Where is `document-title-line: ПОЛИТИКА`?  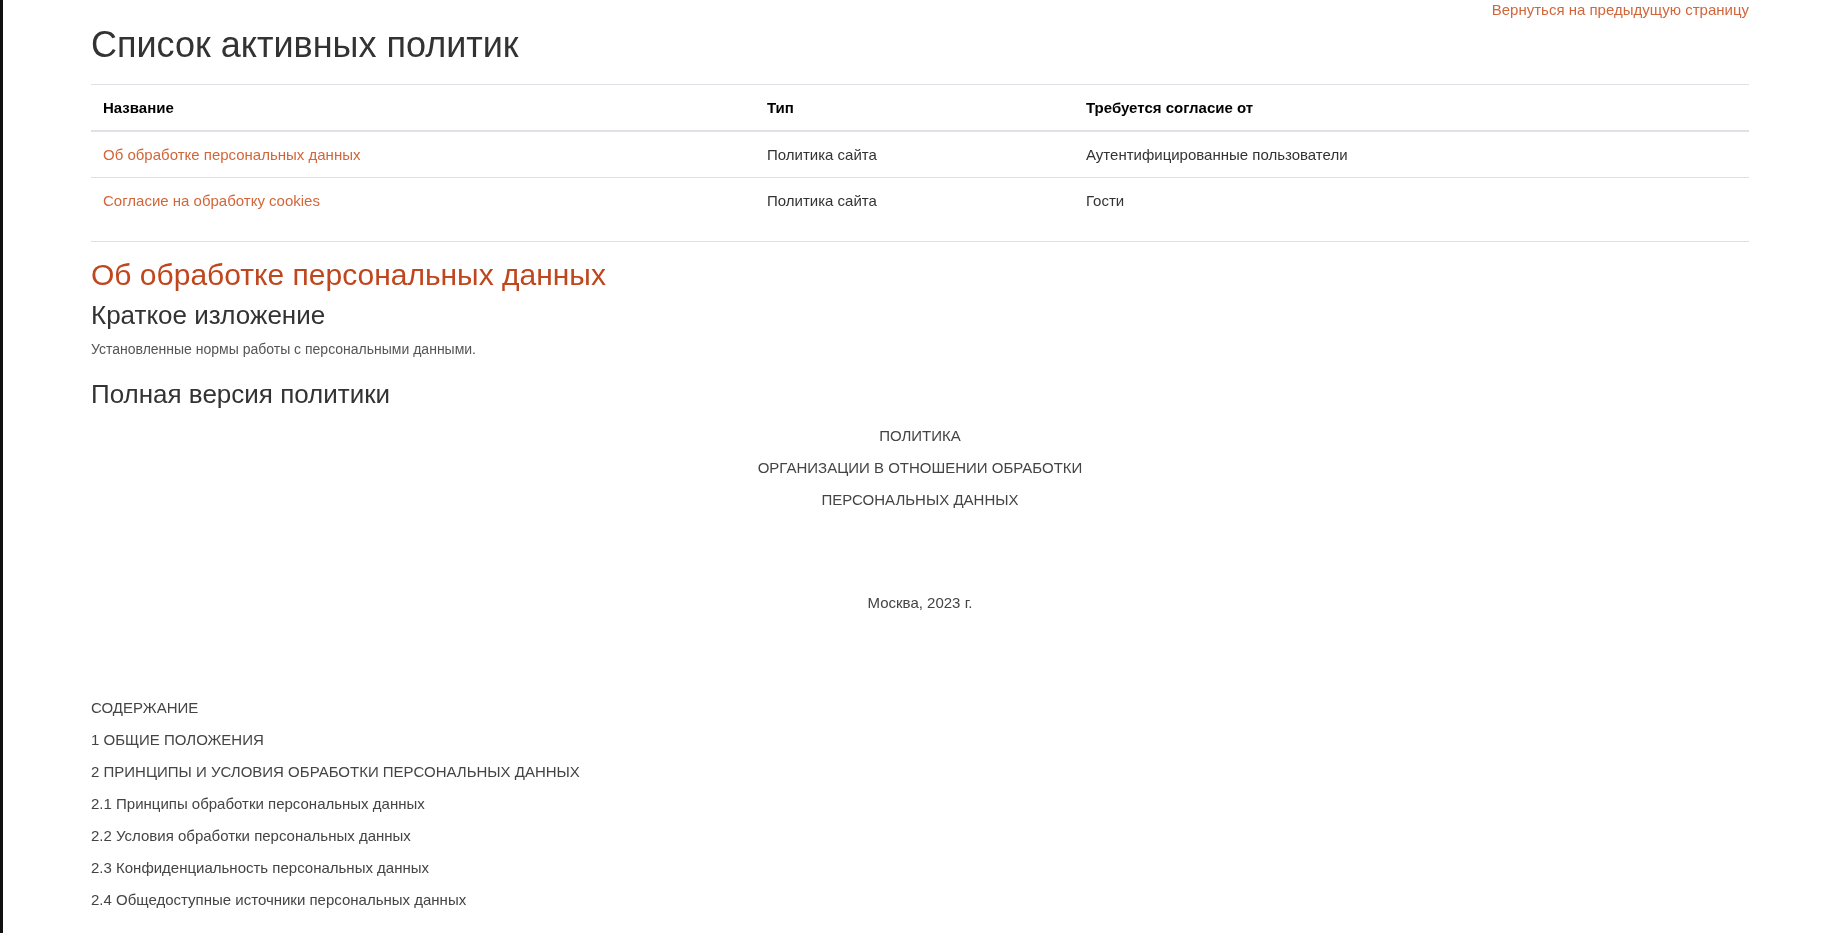
document-title-line: ПОЛИТИКА is located at coordinates (920, 436).